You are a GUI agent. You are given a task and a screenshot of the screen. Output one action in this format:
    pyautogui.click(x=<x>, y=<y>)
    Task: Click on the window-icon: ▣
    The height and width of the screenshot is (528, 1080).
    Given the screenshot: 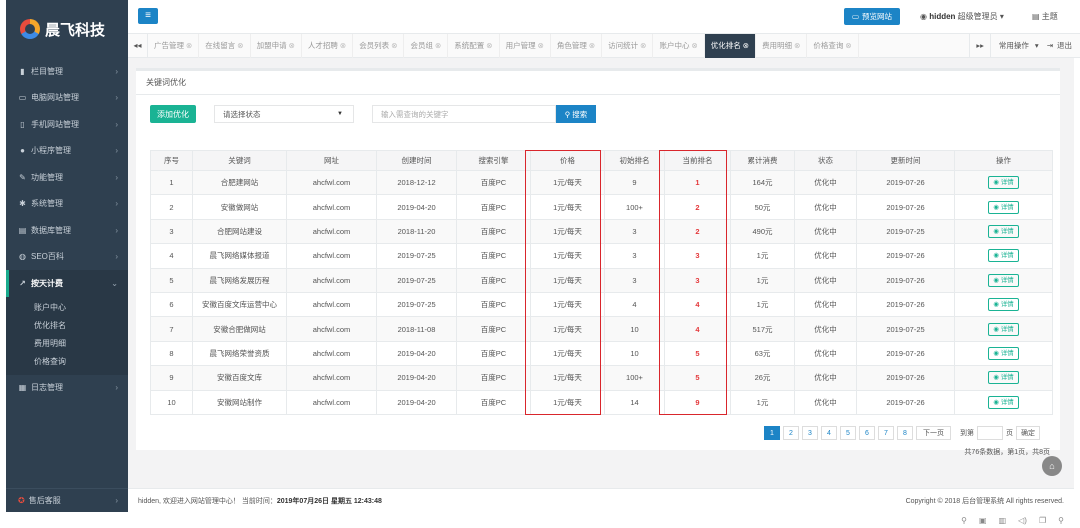 What is the action you would take?
    pyautogui.click(x=983, y=520)
    